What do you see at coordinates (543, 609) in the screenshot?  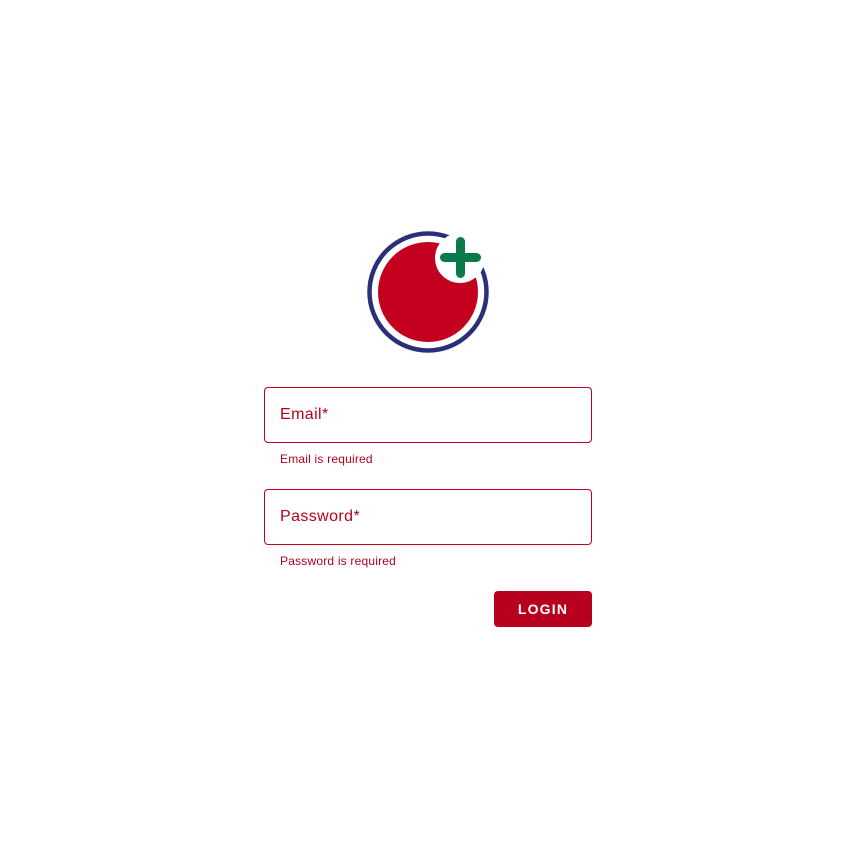 I see `login-button: LOGIN` at bounding box center [543, 609].